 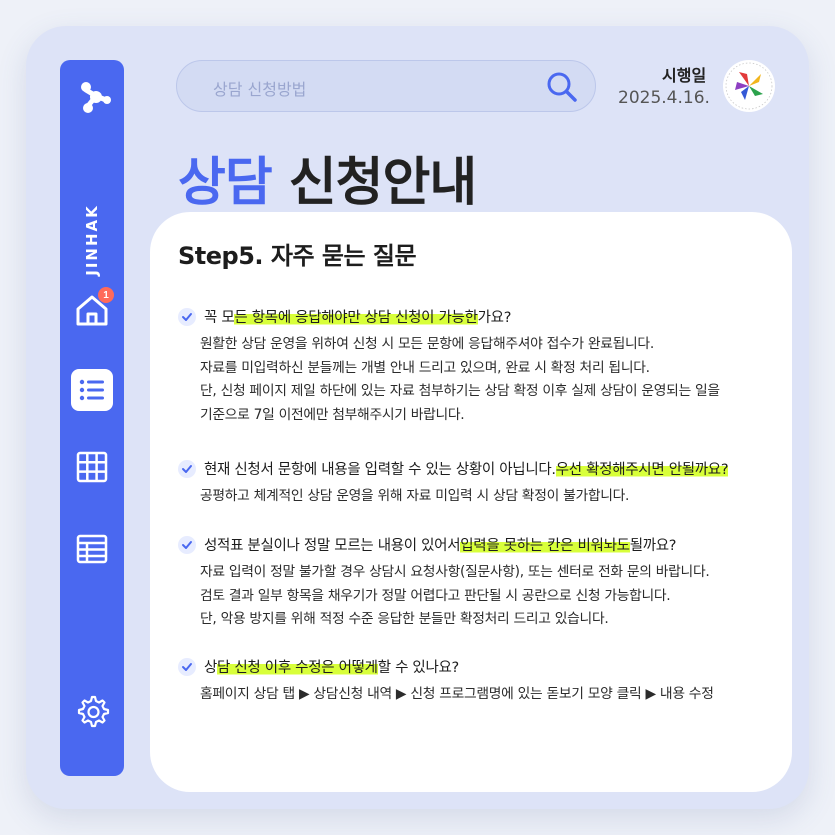 I want to click on question-highlight: 우선 확정해주시면 안될까요?, so click(x=642, y=468).